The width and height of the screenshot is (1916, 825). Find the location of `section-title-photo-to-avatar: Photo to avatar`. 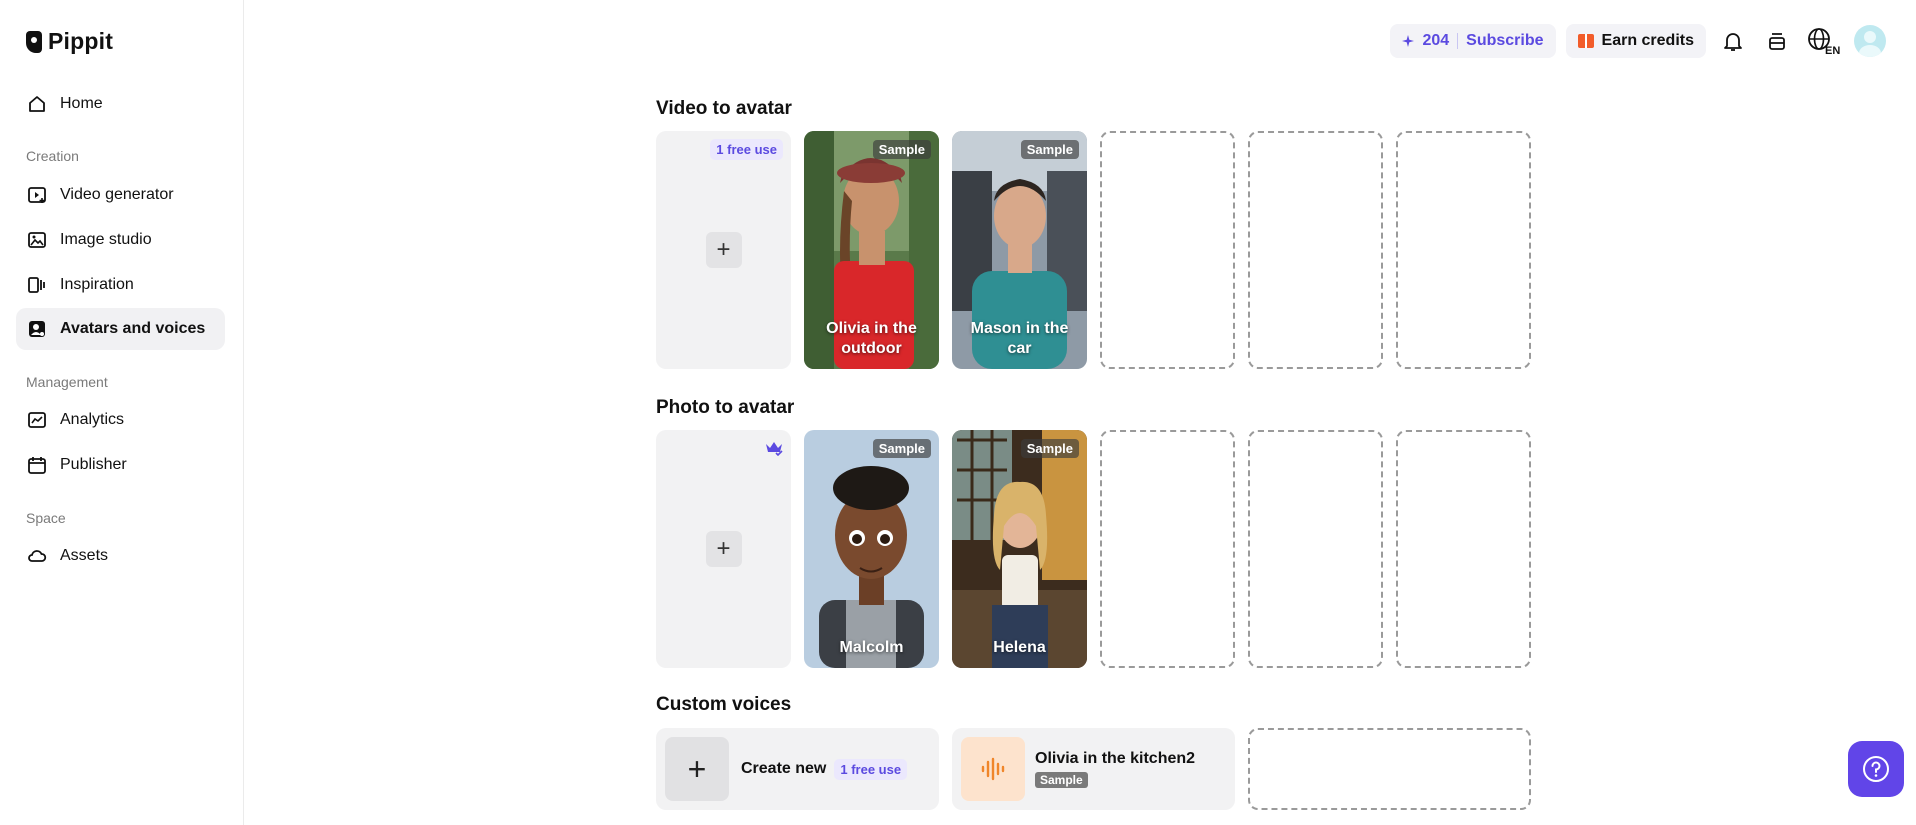

section-title-photo-to-avatar: Photo to avatar is located at coordinates (725, 407).